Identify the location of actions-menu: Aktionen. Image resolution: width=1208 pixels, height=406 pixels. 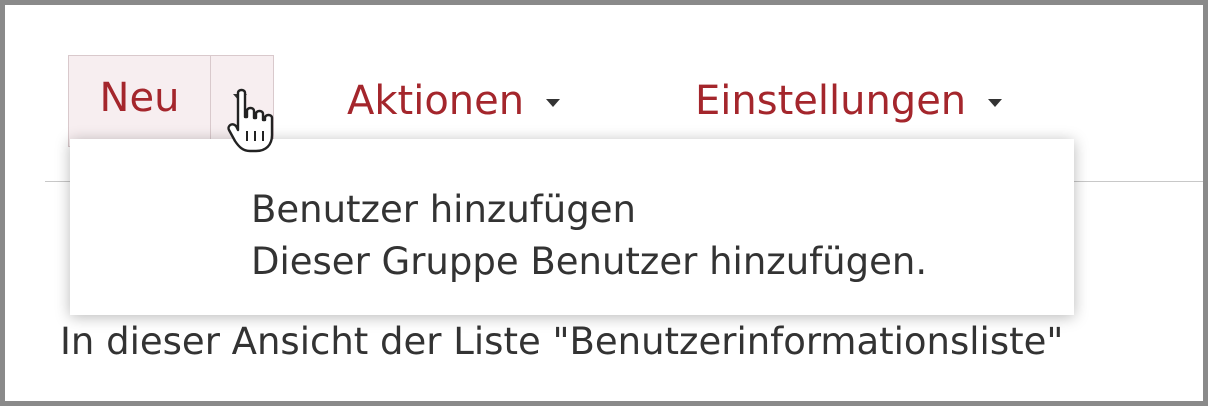
(454, 101).